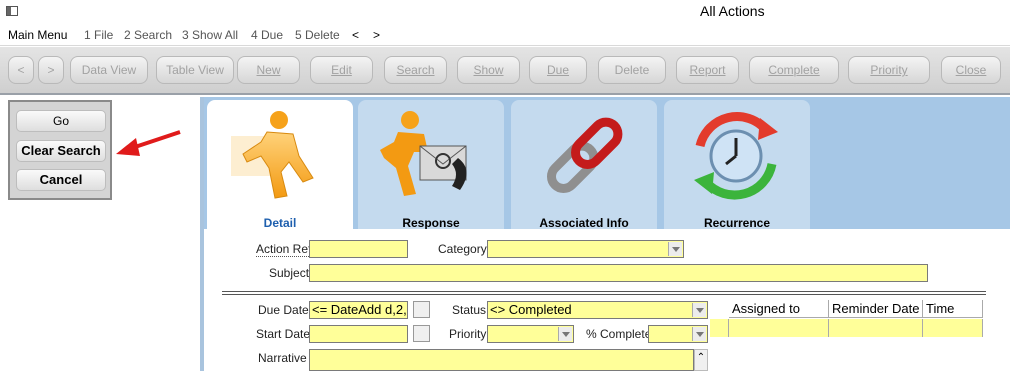 The height and width of the screenshot is (371, 1010). Describe the element at coordinates (469, 310) in the screenshot. I see `status-label: Status` at that location.